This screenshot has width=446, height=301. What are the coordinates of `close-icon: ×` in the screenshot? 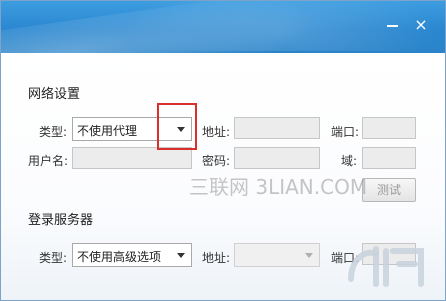 It's located at (421, 24).